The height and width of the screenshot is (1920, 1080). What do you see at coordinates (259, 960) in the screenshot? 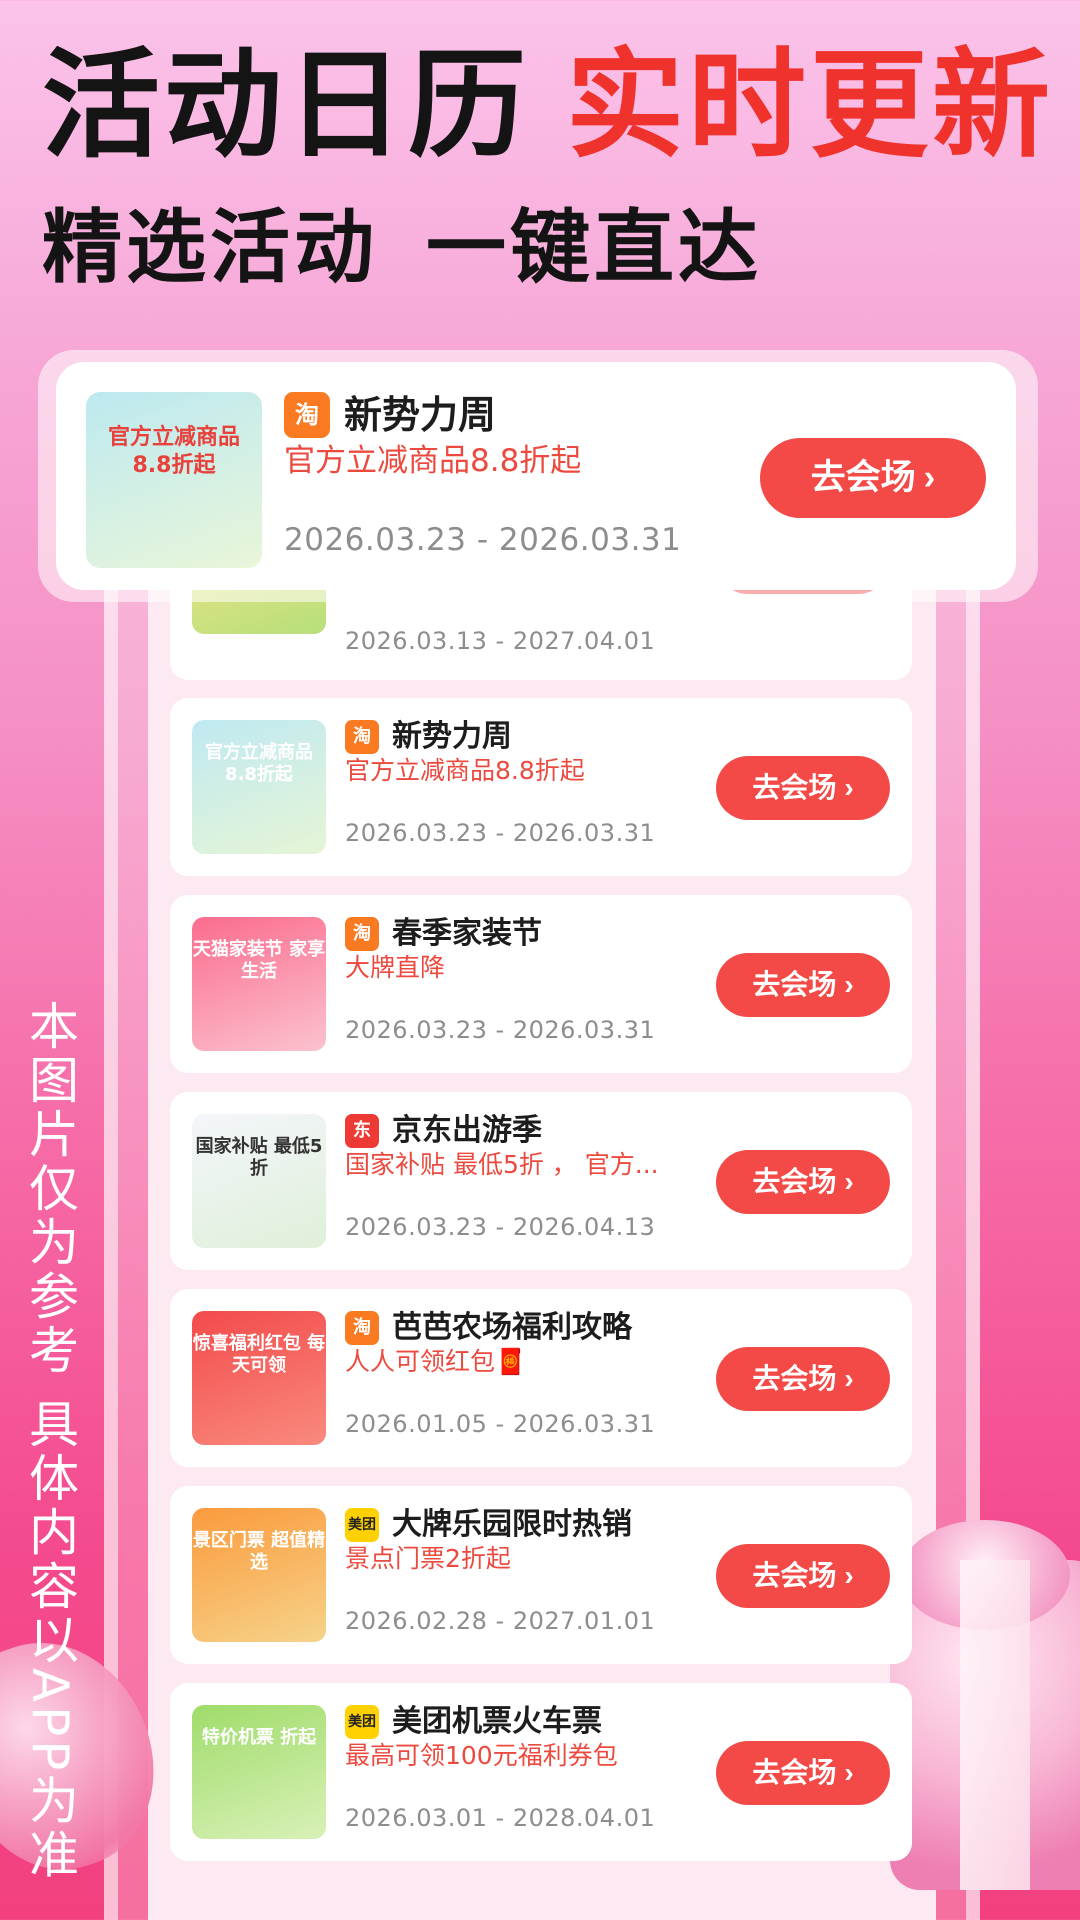
I see `activity-thumb-text: 天猫家装节 家享生活` at bounding box center [259, 960].